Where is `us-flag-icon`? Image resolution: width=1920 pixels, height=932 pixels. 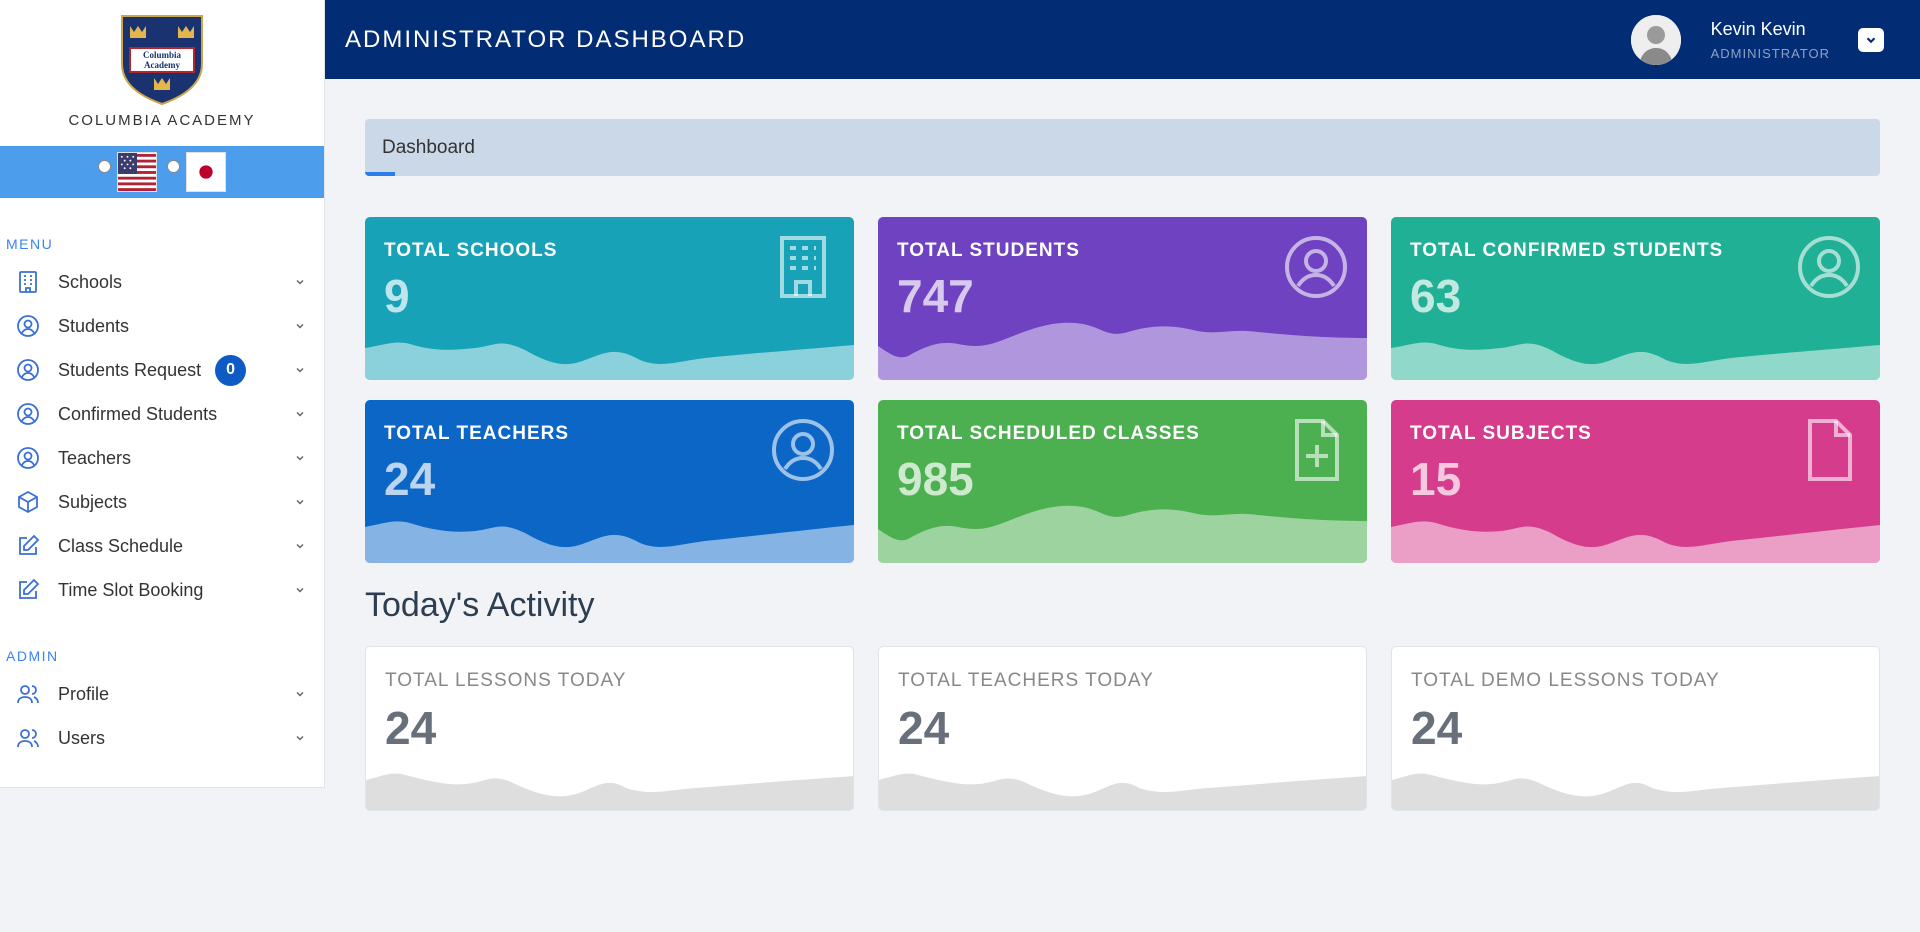
us-flag-icon is located at coordinates (137, 172).